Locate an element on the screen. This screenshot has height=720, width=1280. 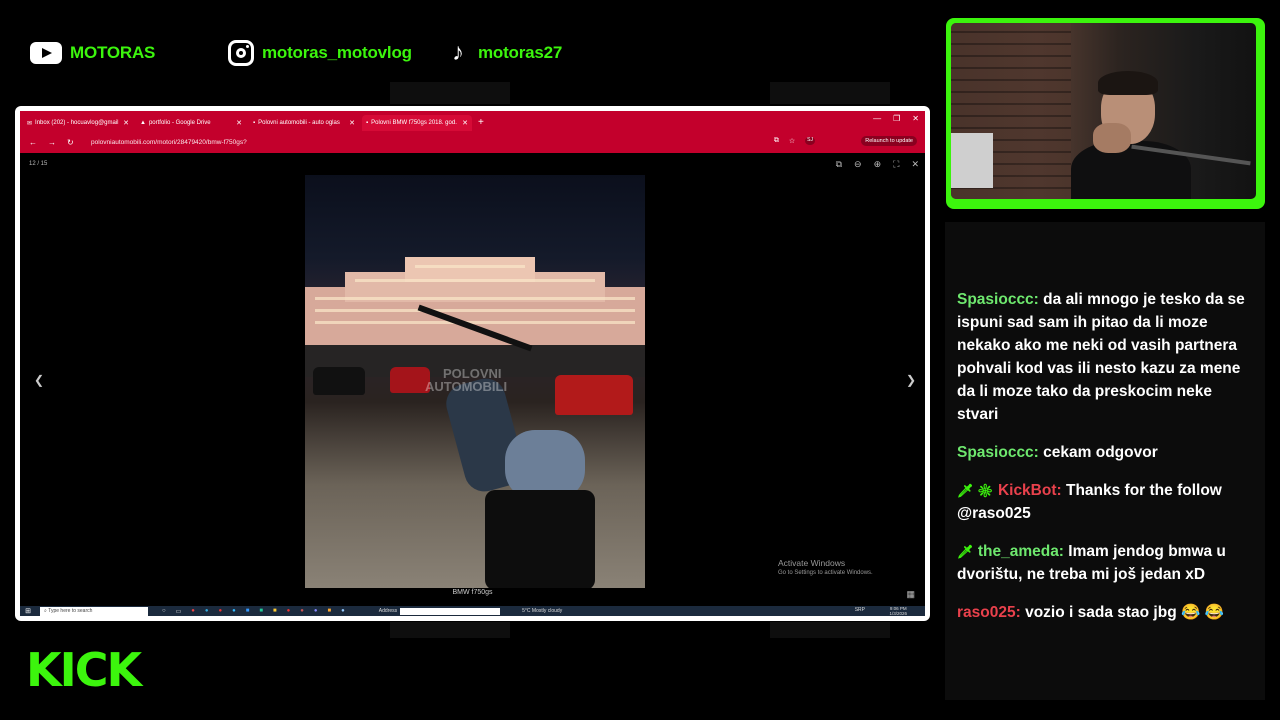
profile-avatar: SJ is located at coordinates (810, 141).